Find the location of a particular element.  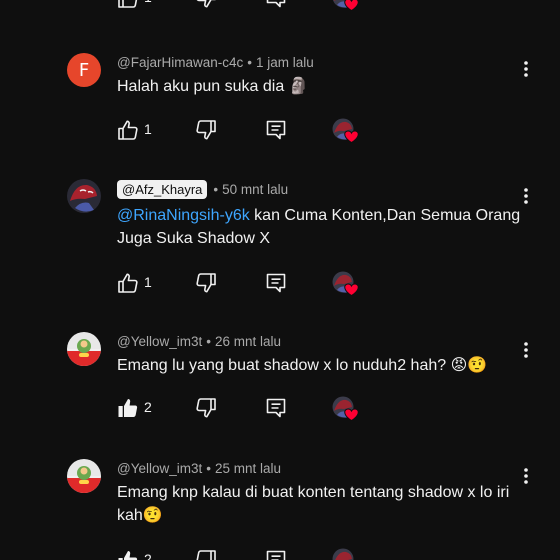

dislike-button is located at coordinates (206, 5).